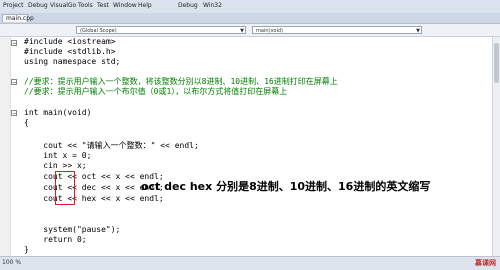 This screenshot has height=270, width=500. Describe the element at coordinates (250, 263) in the screenshot. I see `status-bar: 100 % 慕课网` at that location.